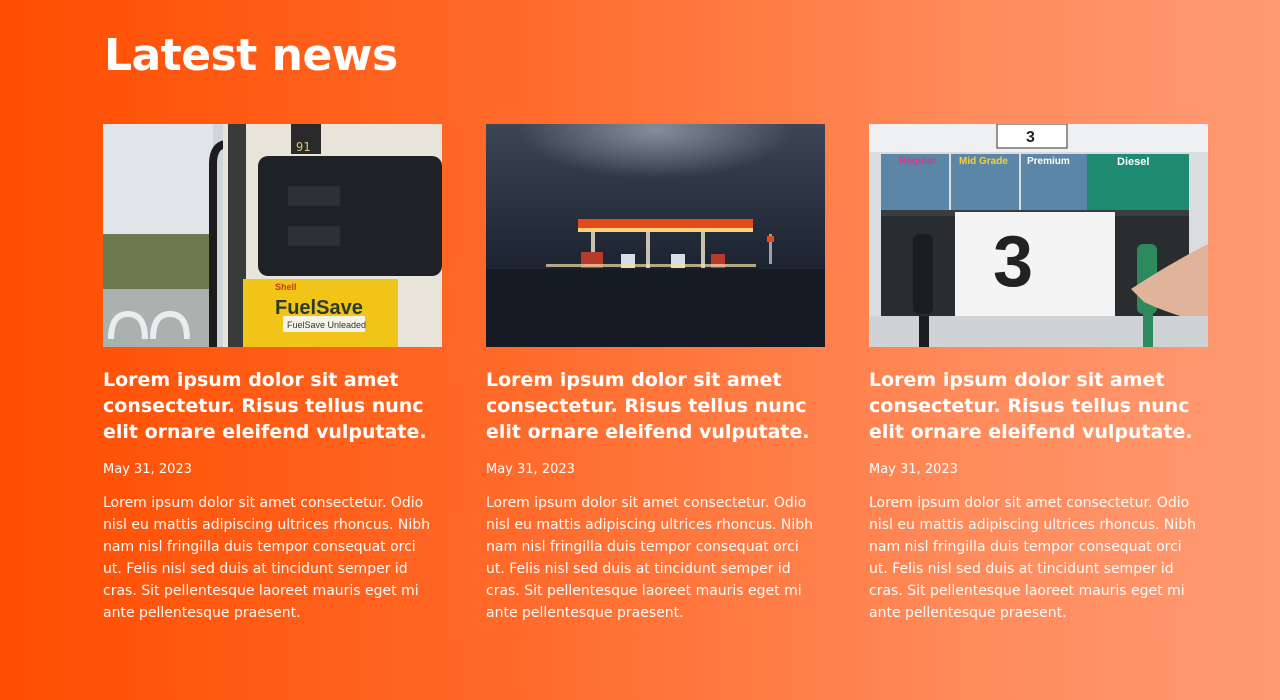 Image resolution: width=1280 pixels, height=700 pixels. I want to click on grade-diesel: Diesel, so click(1133, 162).